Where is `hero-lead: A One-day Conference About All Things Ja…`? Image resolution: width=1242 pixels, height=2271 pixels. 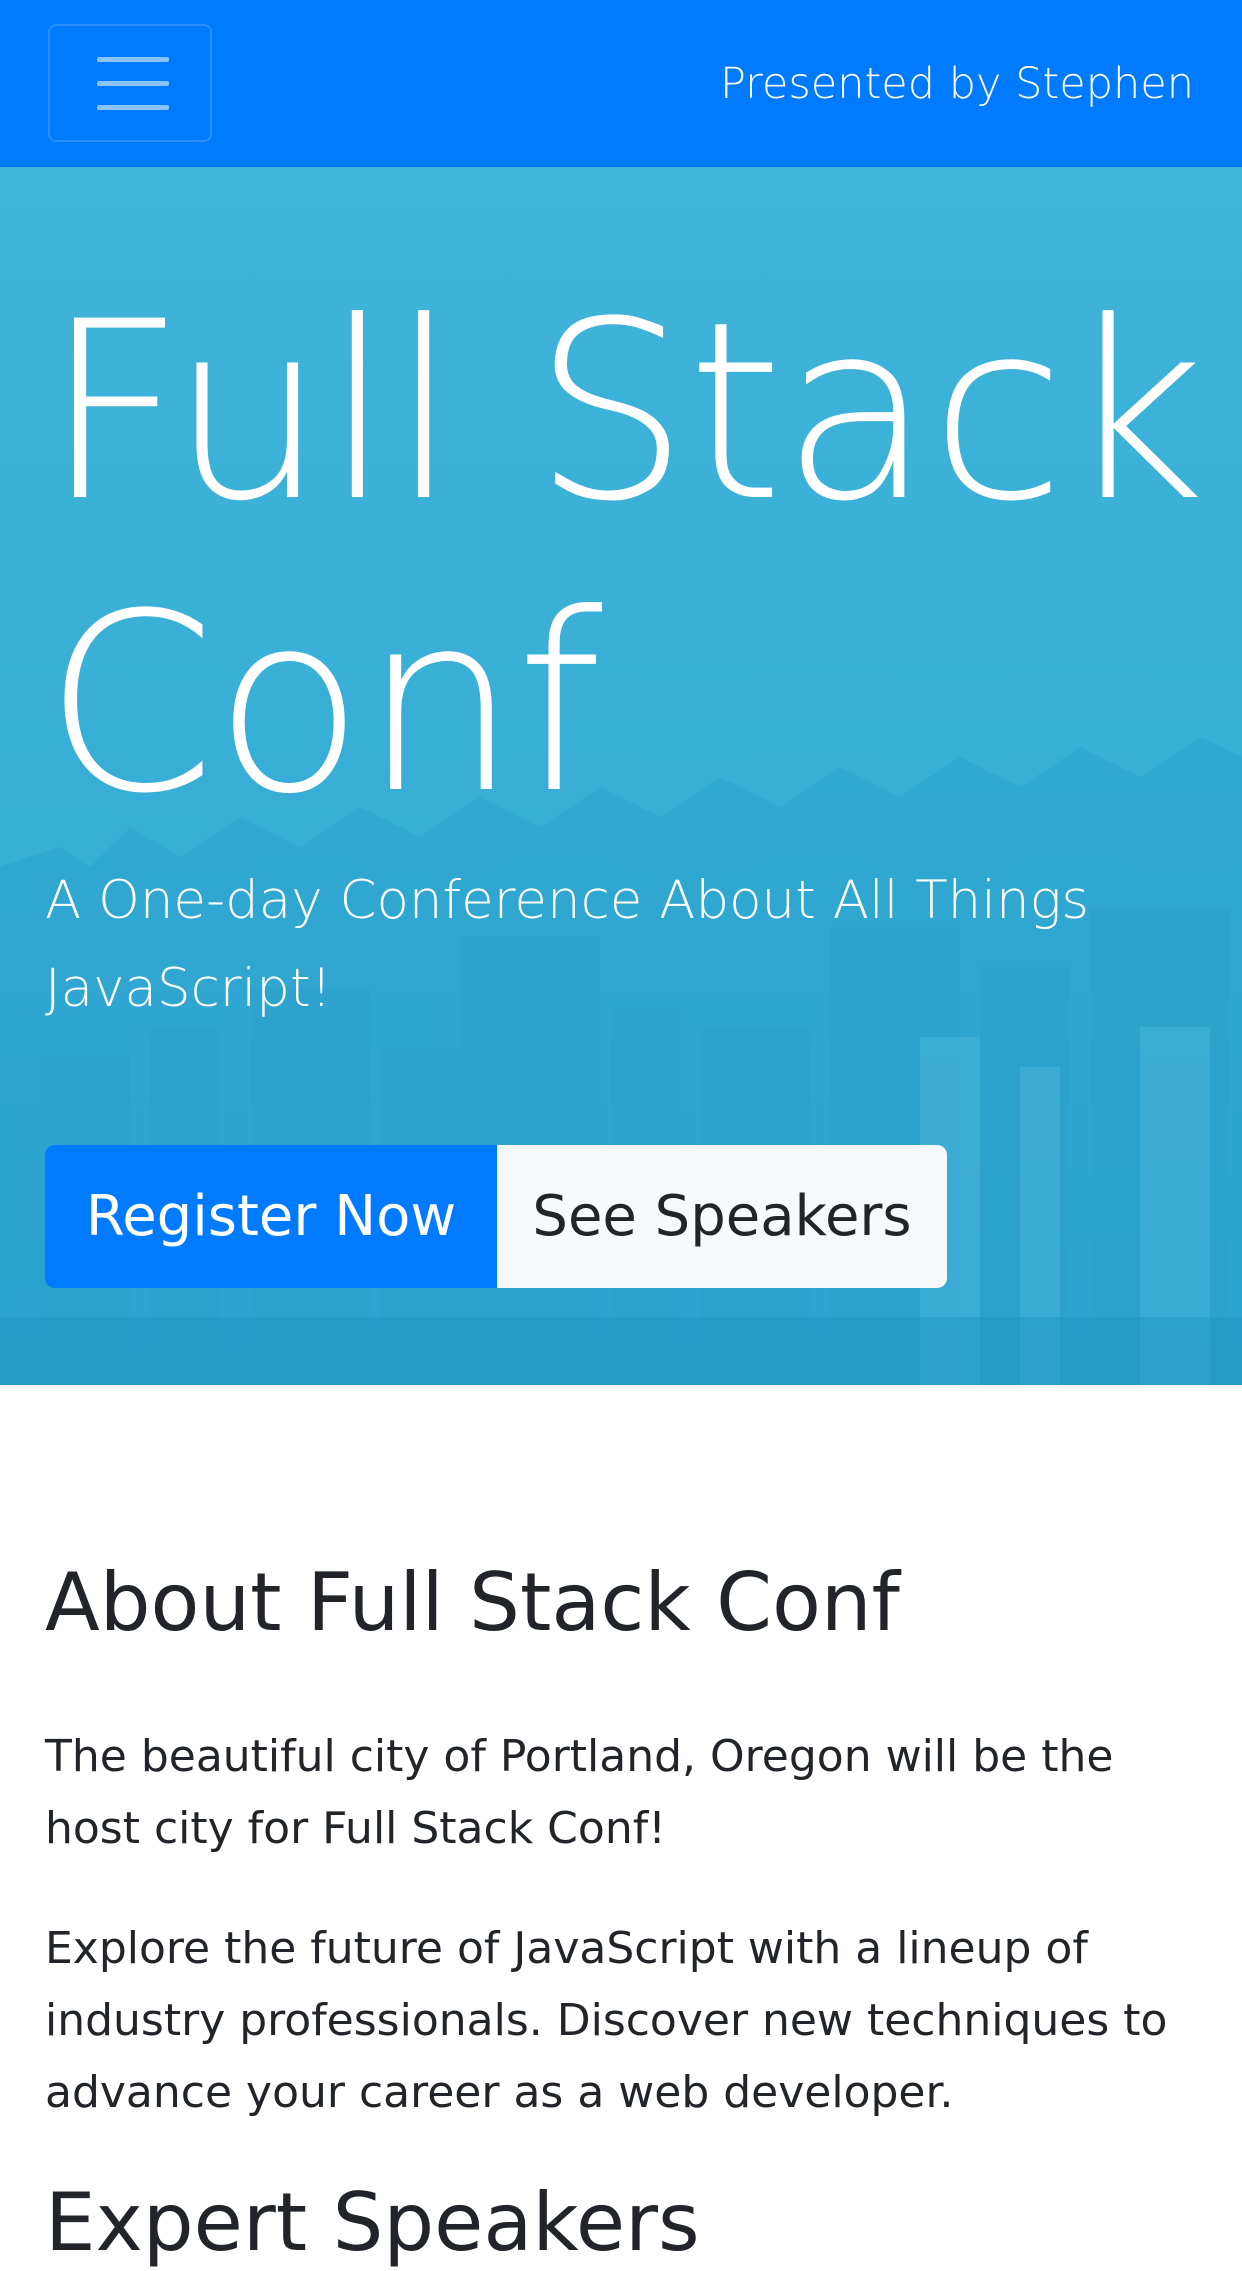
hero-lead: A One-day Conference About All Things Ja… is located at coordinates (567, 944).